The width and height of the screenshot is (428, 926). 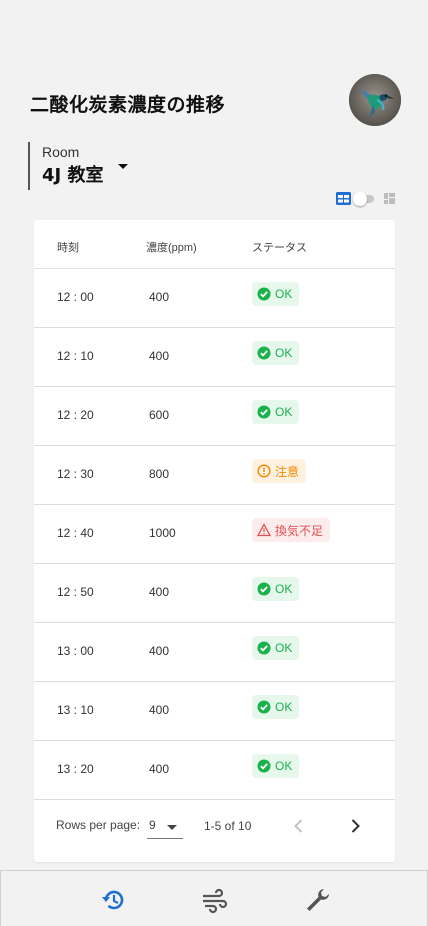 What do you see at coordinates (75, 592) in the screenshot?
I see `time-cell: 12 : 50` at bounding box center [75, 592].